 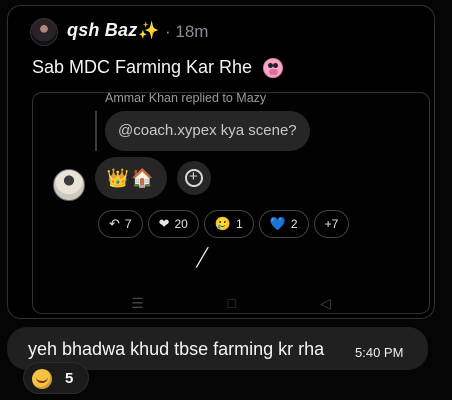 I want to click on face-icon: 🥲, so click(x=223, y=223).